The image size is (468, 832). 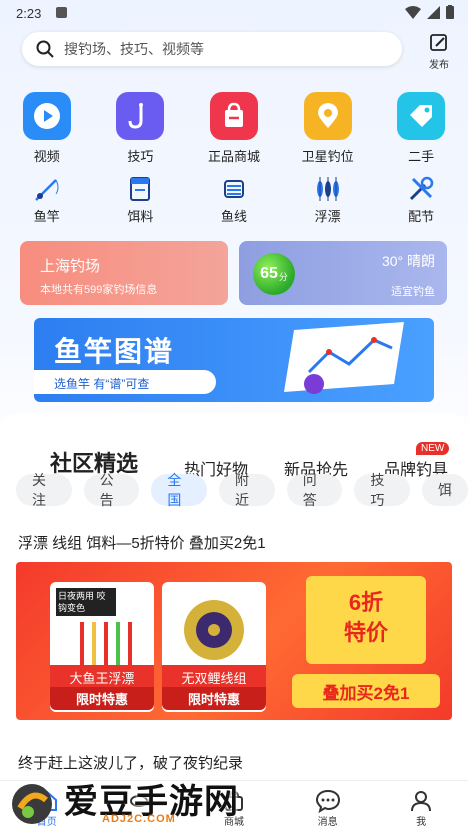 I want to click on publish-button: 发布, so click(x=439, y=52).